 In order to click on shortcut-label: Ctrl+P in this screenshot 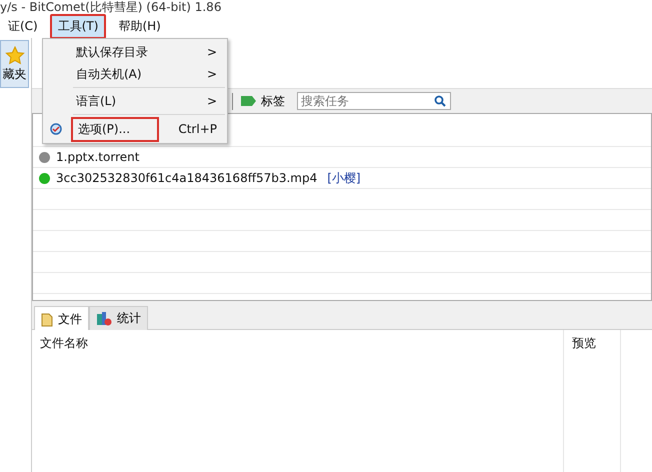, I will do `click(197, 129)`.